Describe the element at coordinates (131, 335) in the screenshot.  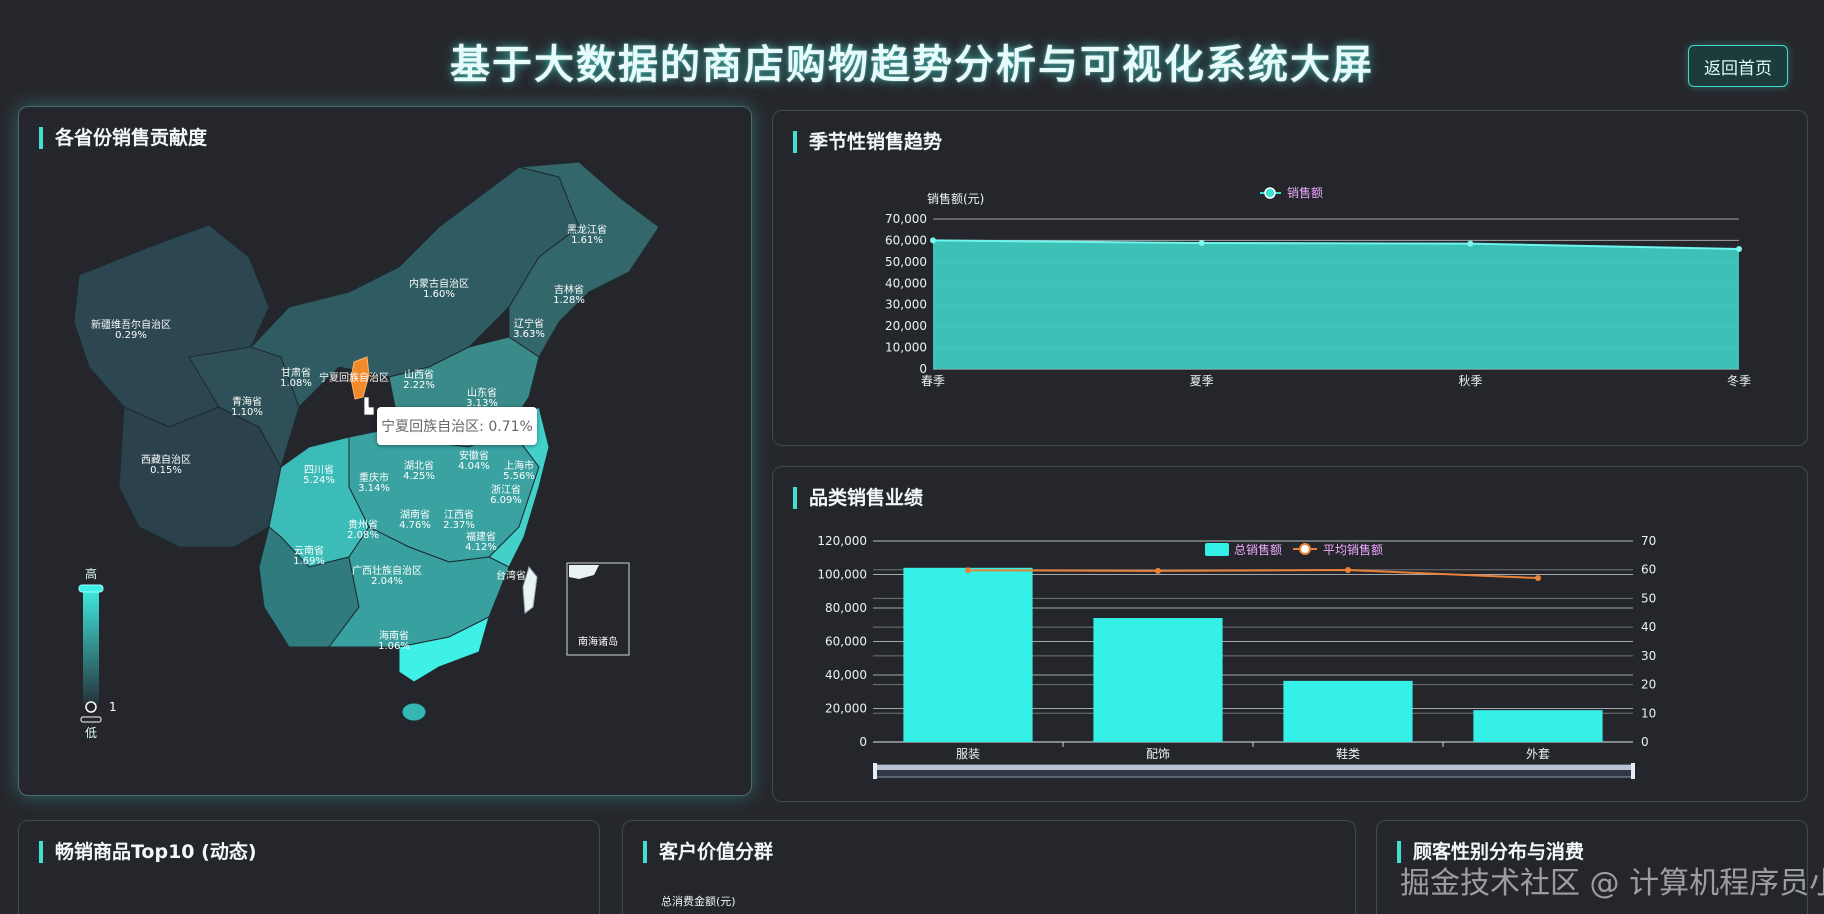
I see `map-label-value: 0.29%` at that location.